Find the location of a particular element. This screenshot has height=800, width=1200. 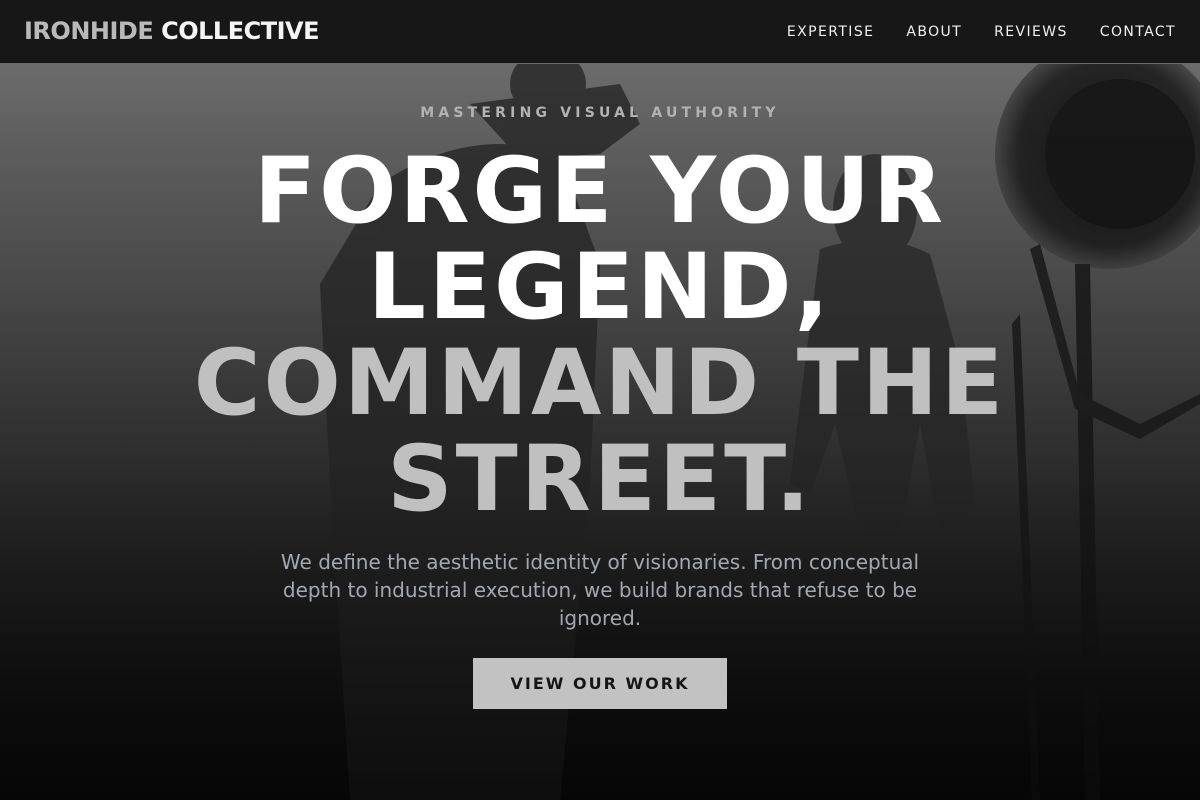

logo-part-collective: COLLECTIVE is located at coordinates (240, 31).